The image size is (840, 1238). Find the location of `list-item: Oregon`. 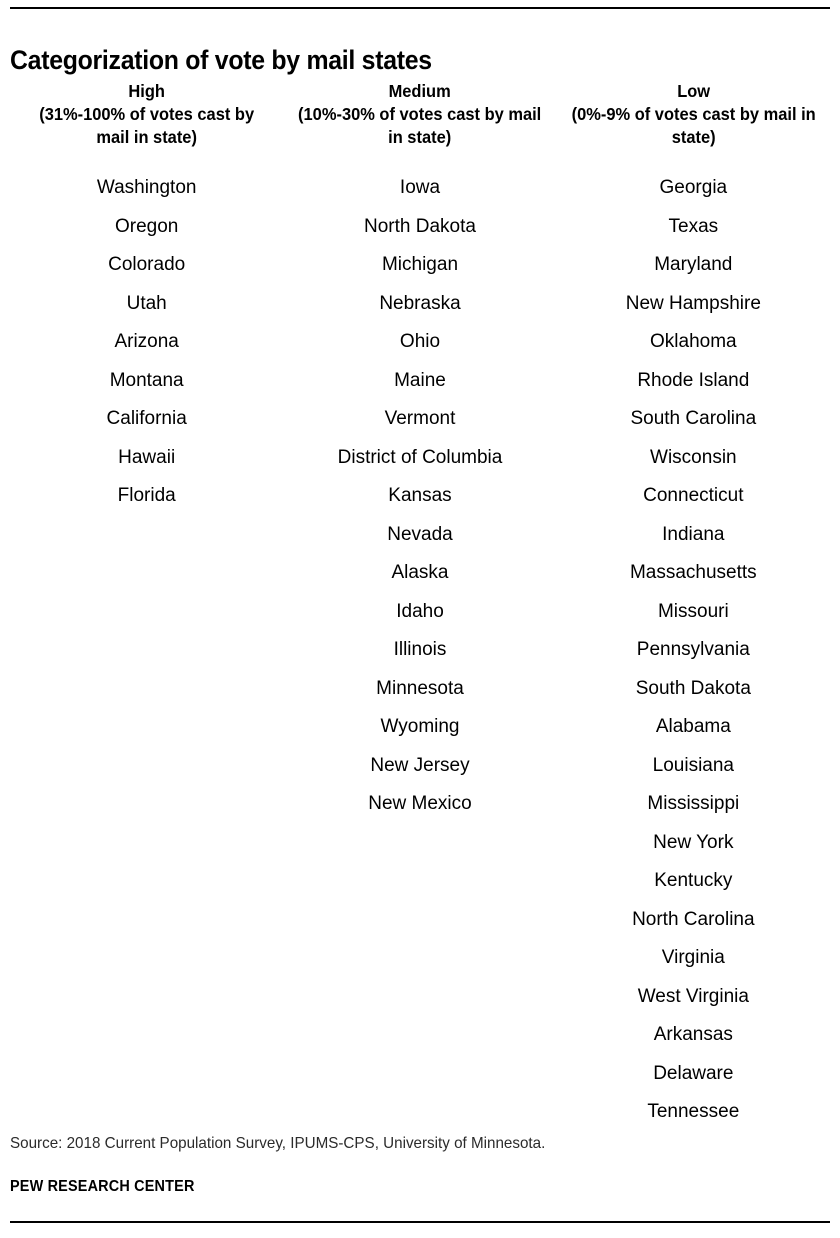

list-item: Oregon is located at coordinates (146, 226).